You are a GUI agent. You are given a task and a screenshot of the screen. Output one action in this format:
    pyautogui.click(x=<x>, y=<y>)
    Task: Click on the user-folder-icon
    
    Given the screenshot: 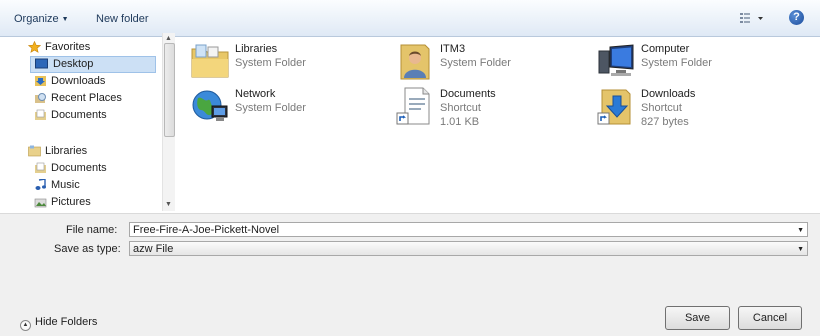 What is the action you would take?
    pyautogui.click(x=415, y=62)
    